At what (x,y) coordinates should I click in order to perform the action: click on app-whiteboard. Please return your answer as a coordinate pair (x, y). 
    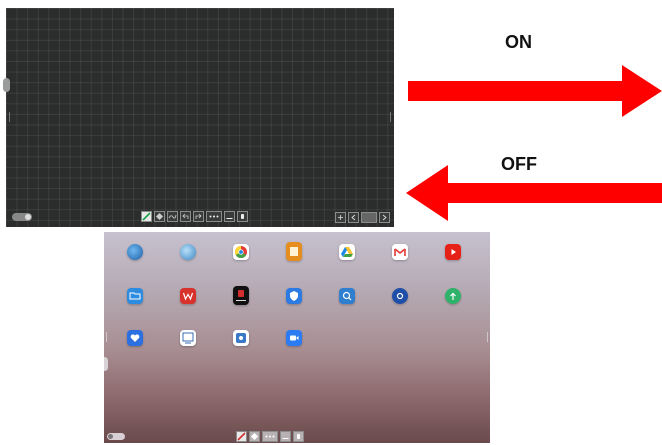
    Looking at the image, I should click on (188, 338).